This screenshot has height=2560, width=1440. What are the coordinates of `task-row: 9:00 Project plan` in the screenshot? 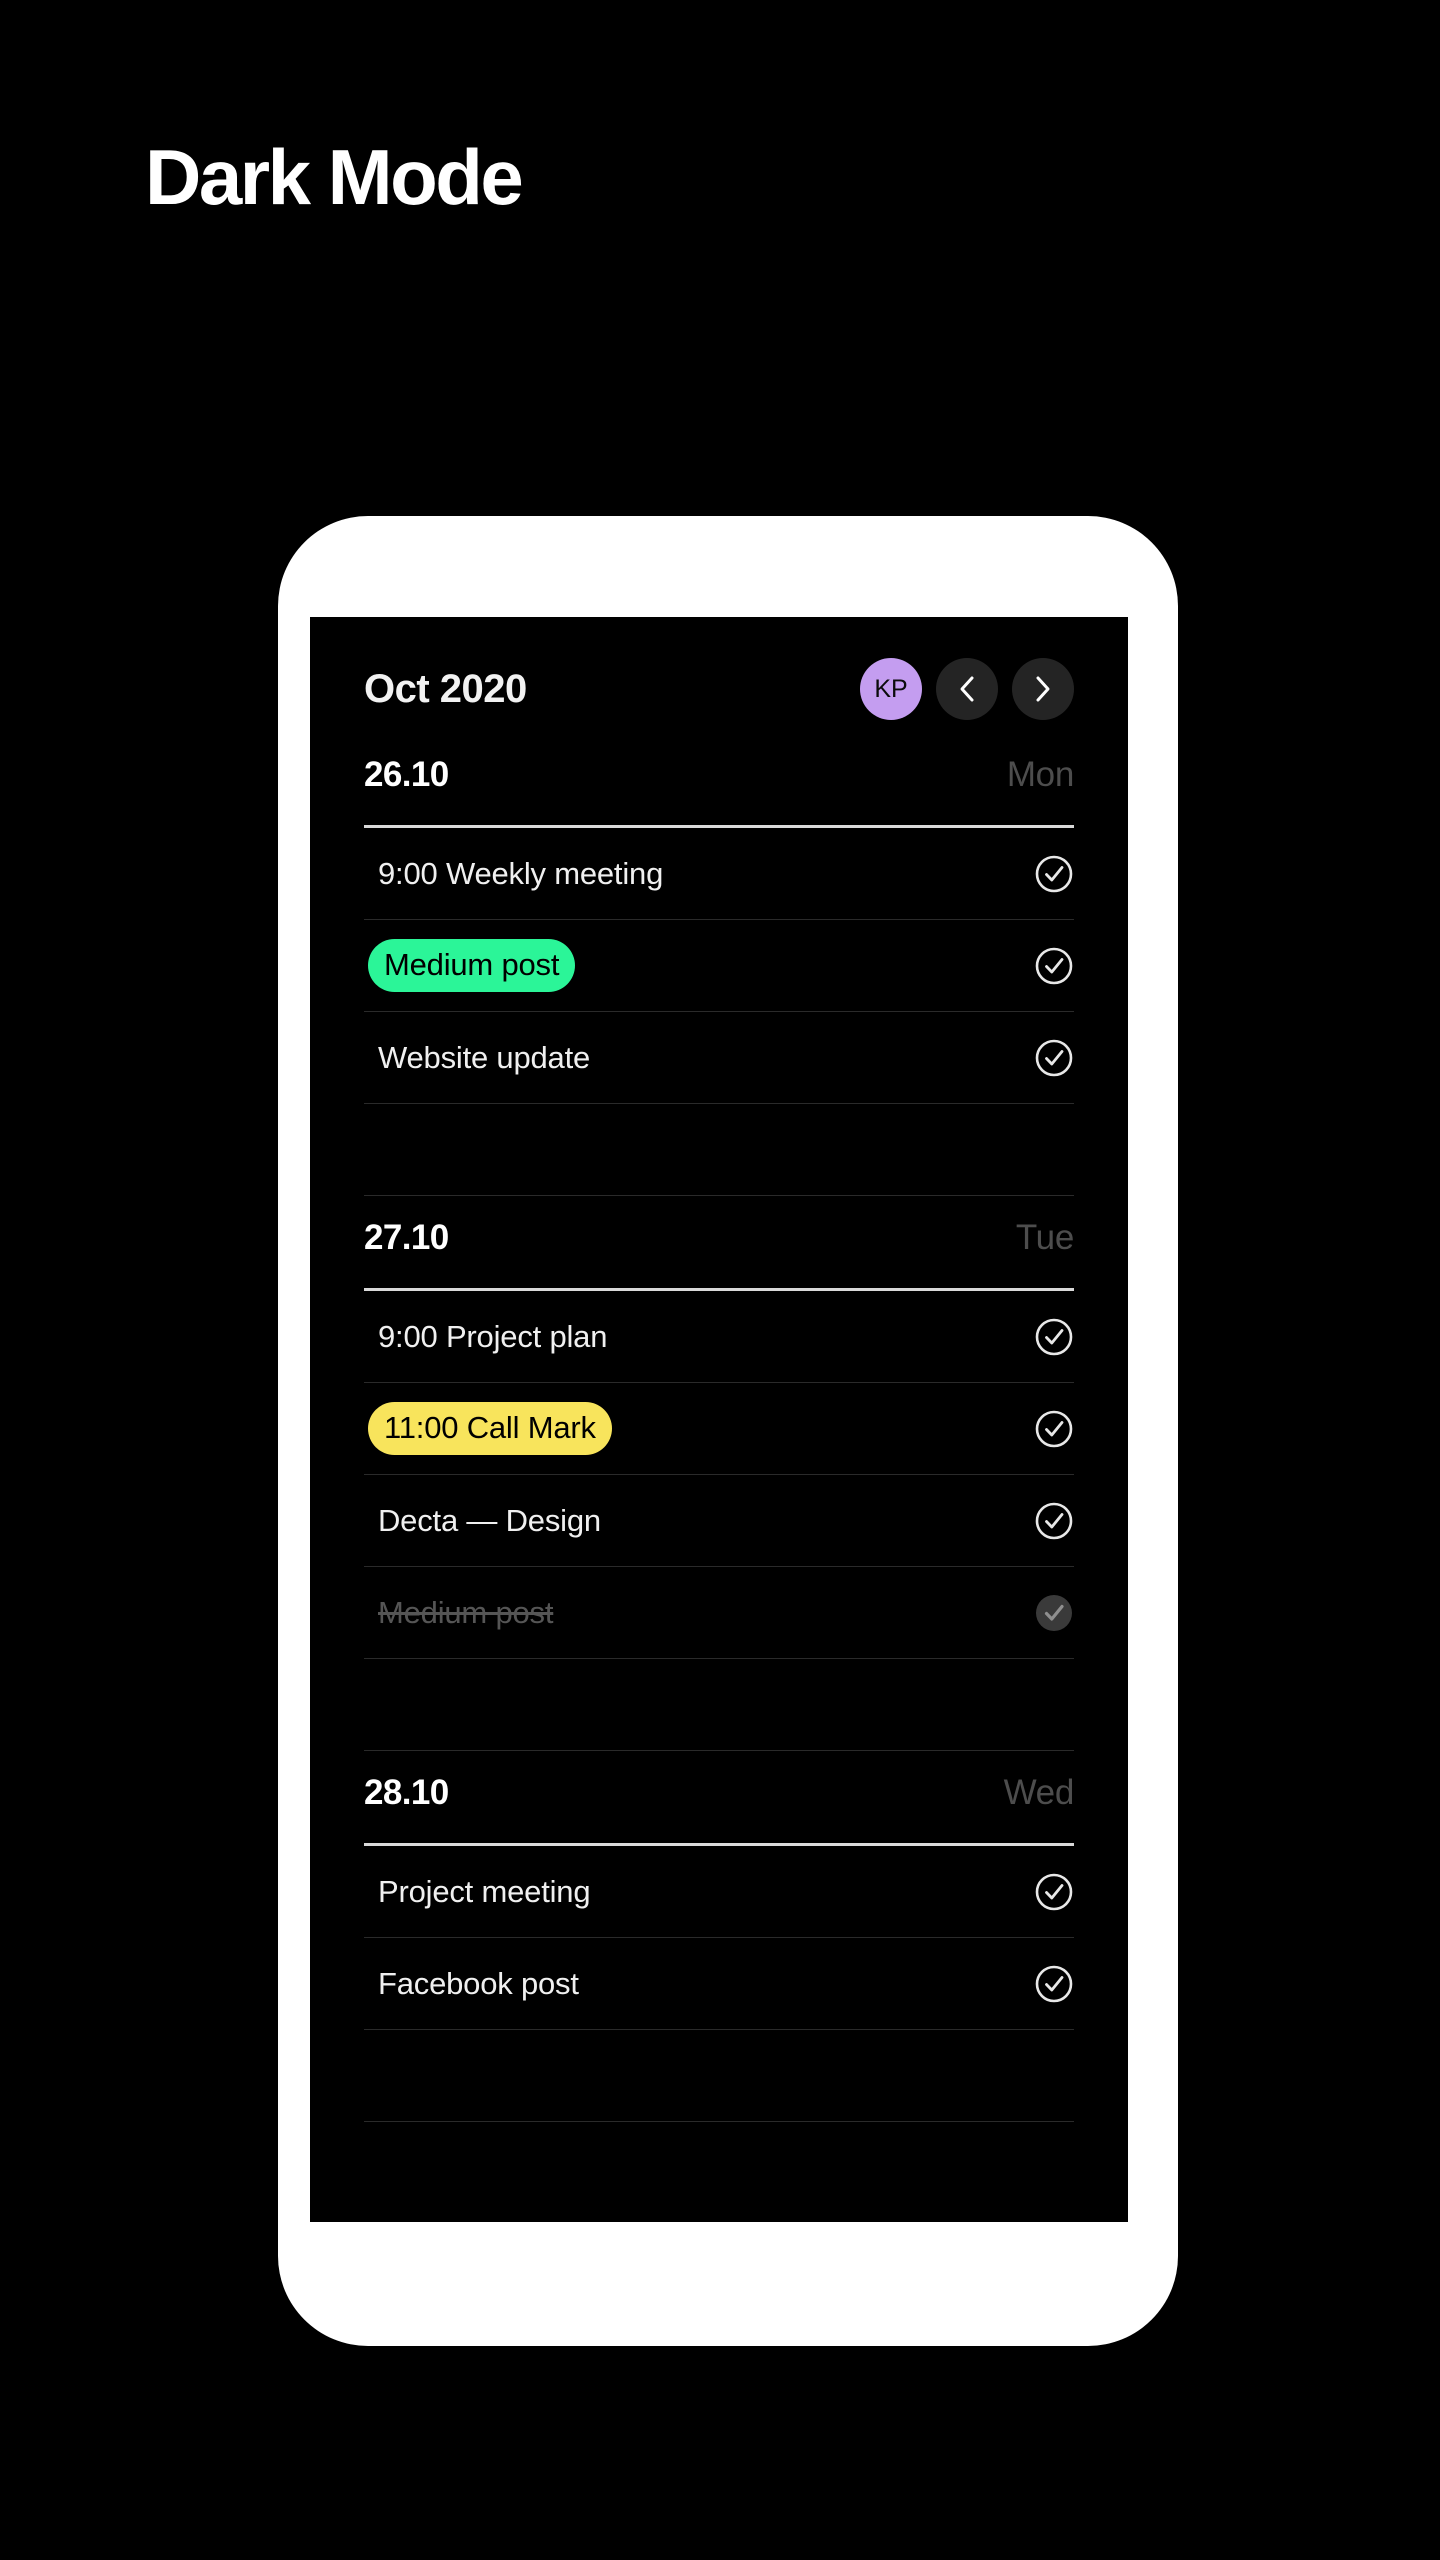 It's located at (719, 1337).